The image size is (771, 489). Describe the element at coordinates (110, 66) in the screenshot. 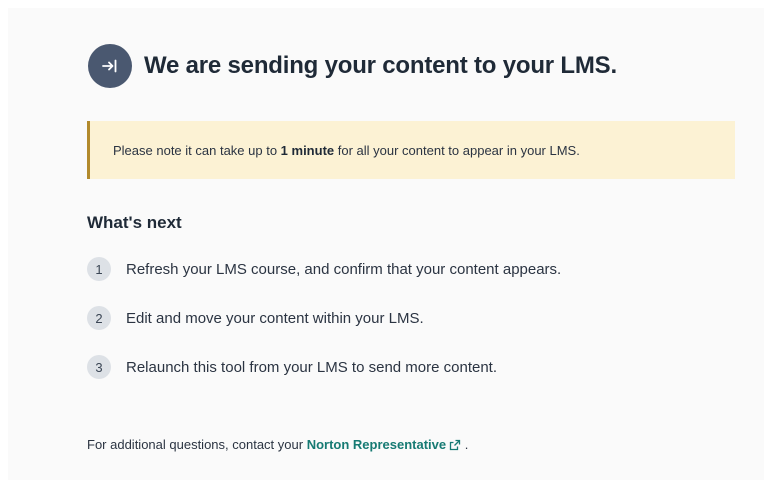

I see `sign-in-arrow-icon` at that location.